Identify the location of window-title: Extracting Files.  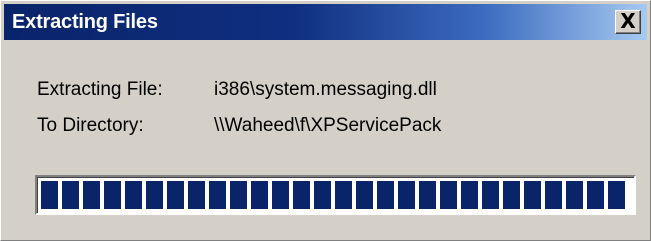
(85, 22).